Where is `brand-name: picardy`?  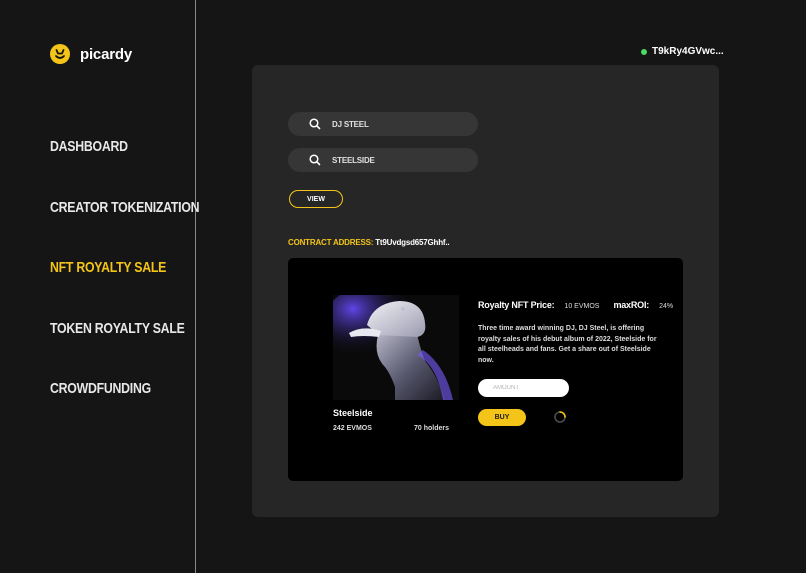 brand-name: picardy is located at coordinates (106, 54).